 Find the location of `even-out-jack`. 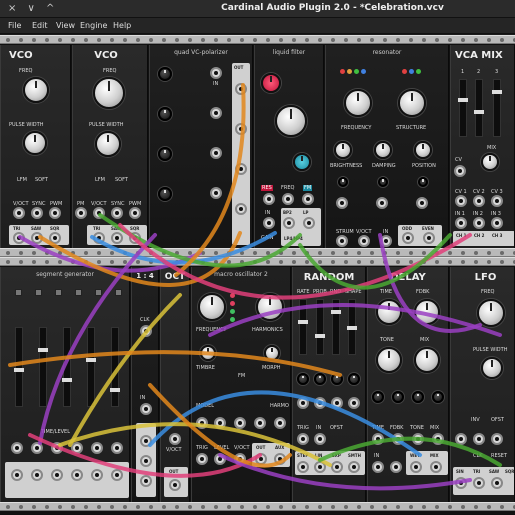

even-out-jack is located at coordinates (429, 238).